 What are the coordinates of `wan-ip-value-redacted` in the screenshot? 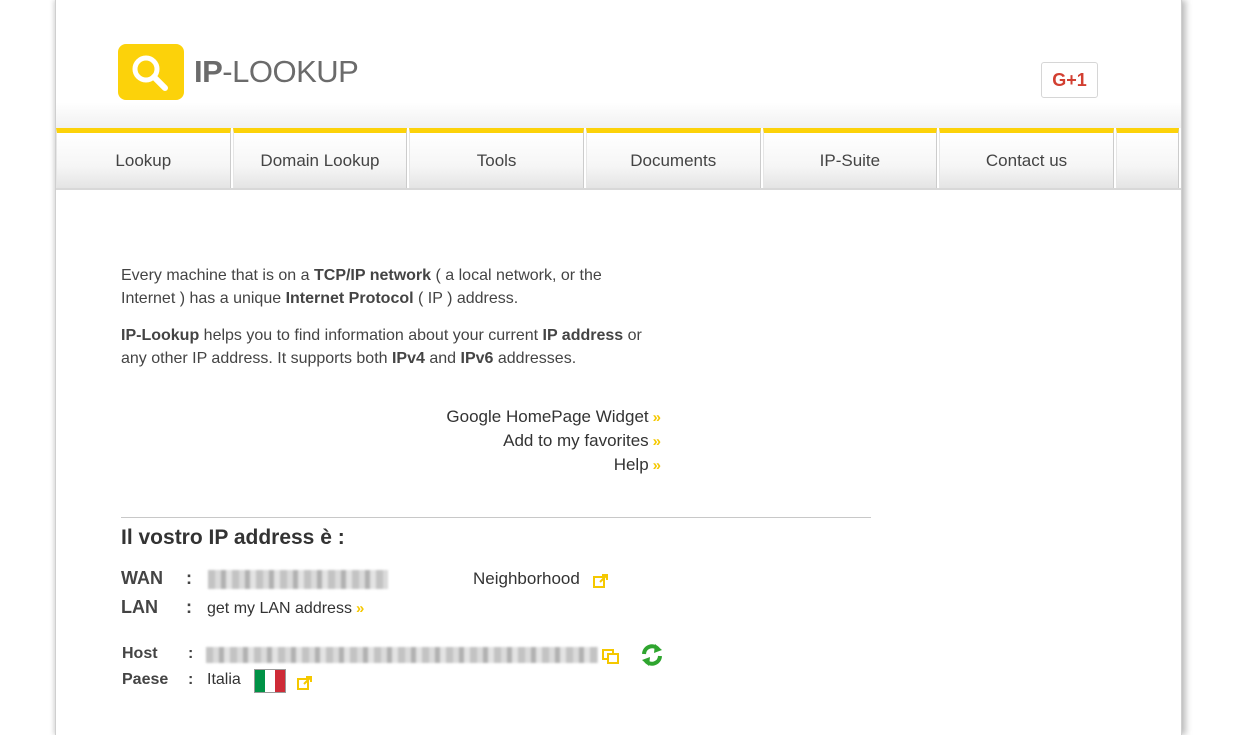 It's located at (298, 579).